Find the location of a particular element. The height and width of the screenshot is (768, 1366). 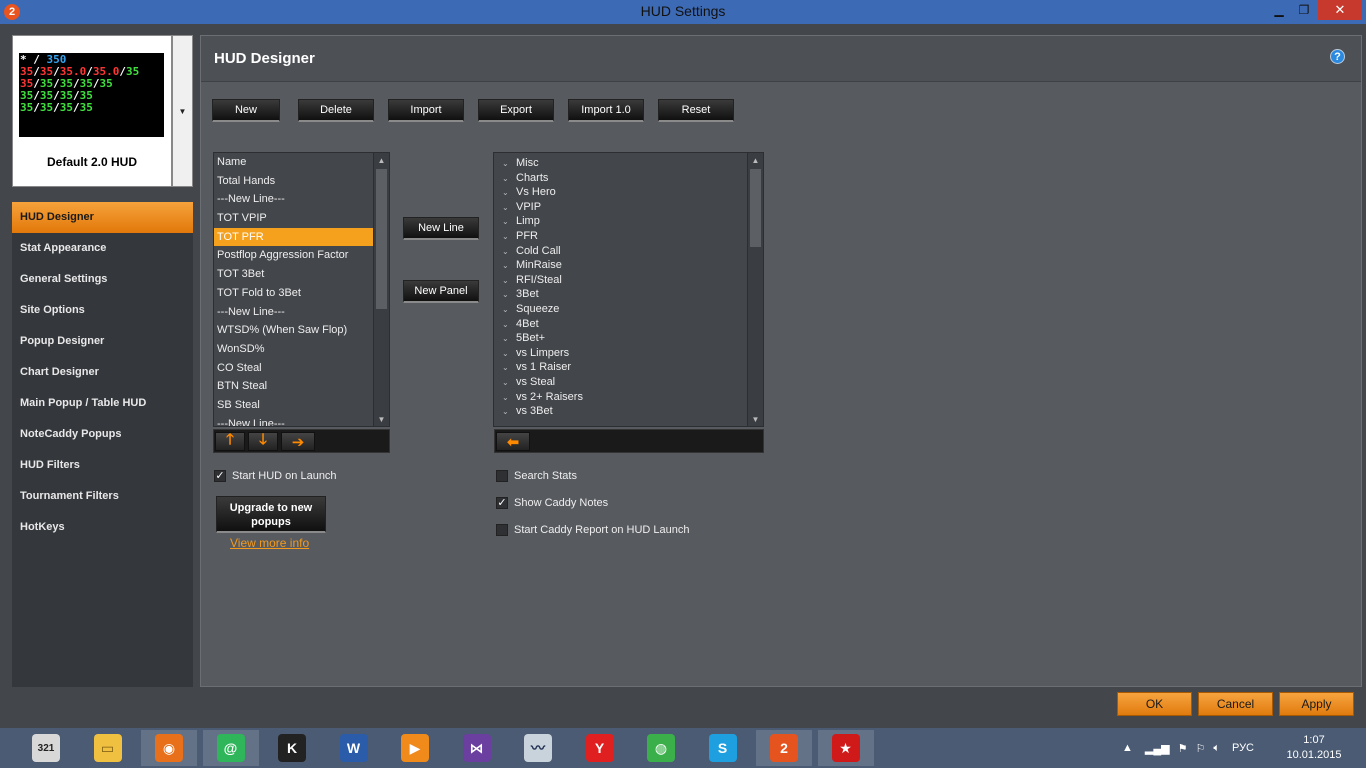

hud-line-item: TOT PFR is located at coordinates (294, 237).